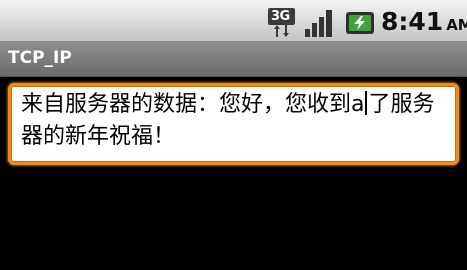  Describe the element at coordinates (456, 25) in the screenshot. I see `clock-ampm: AM` at that location.